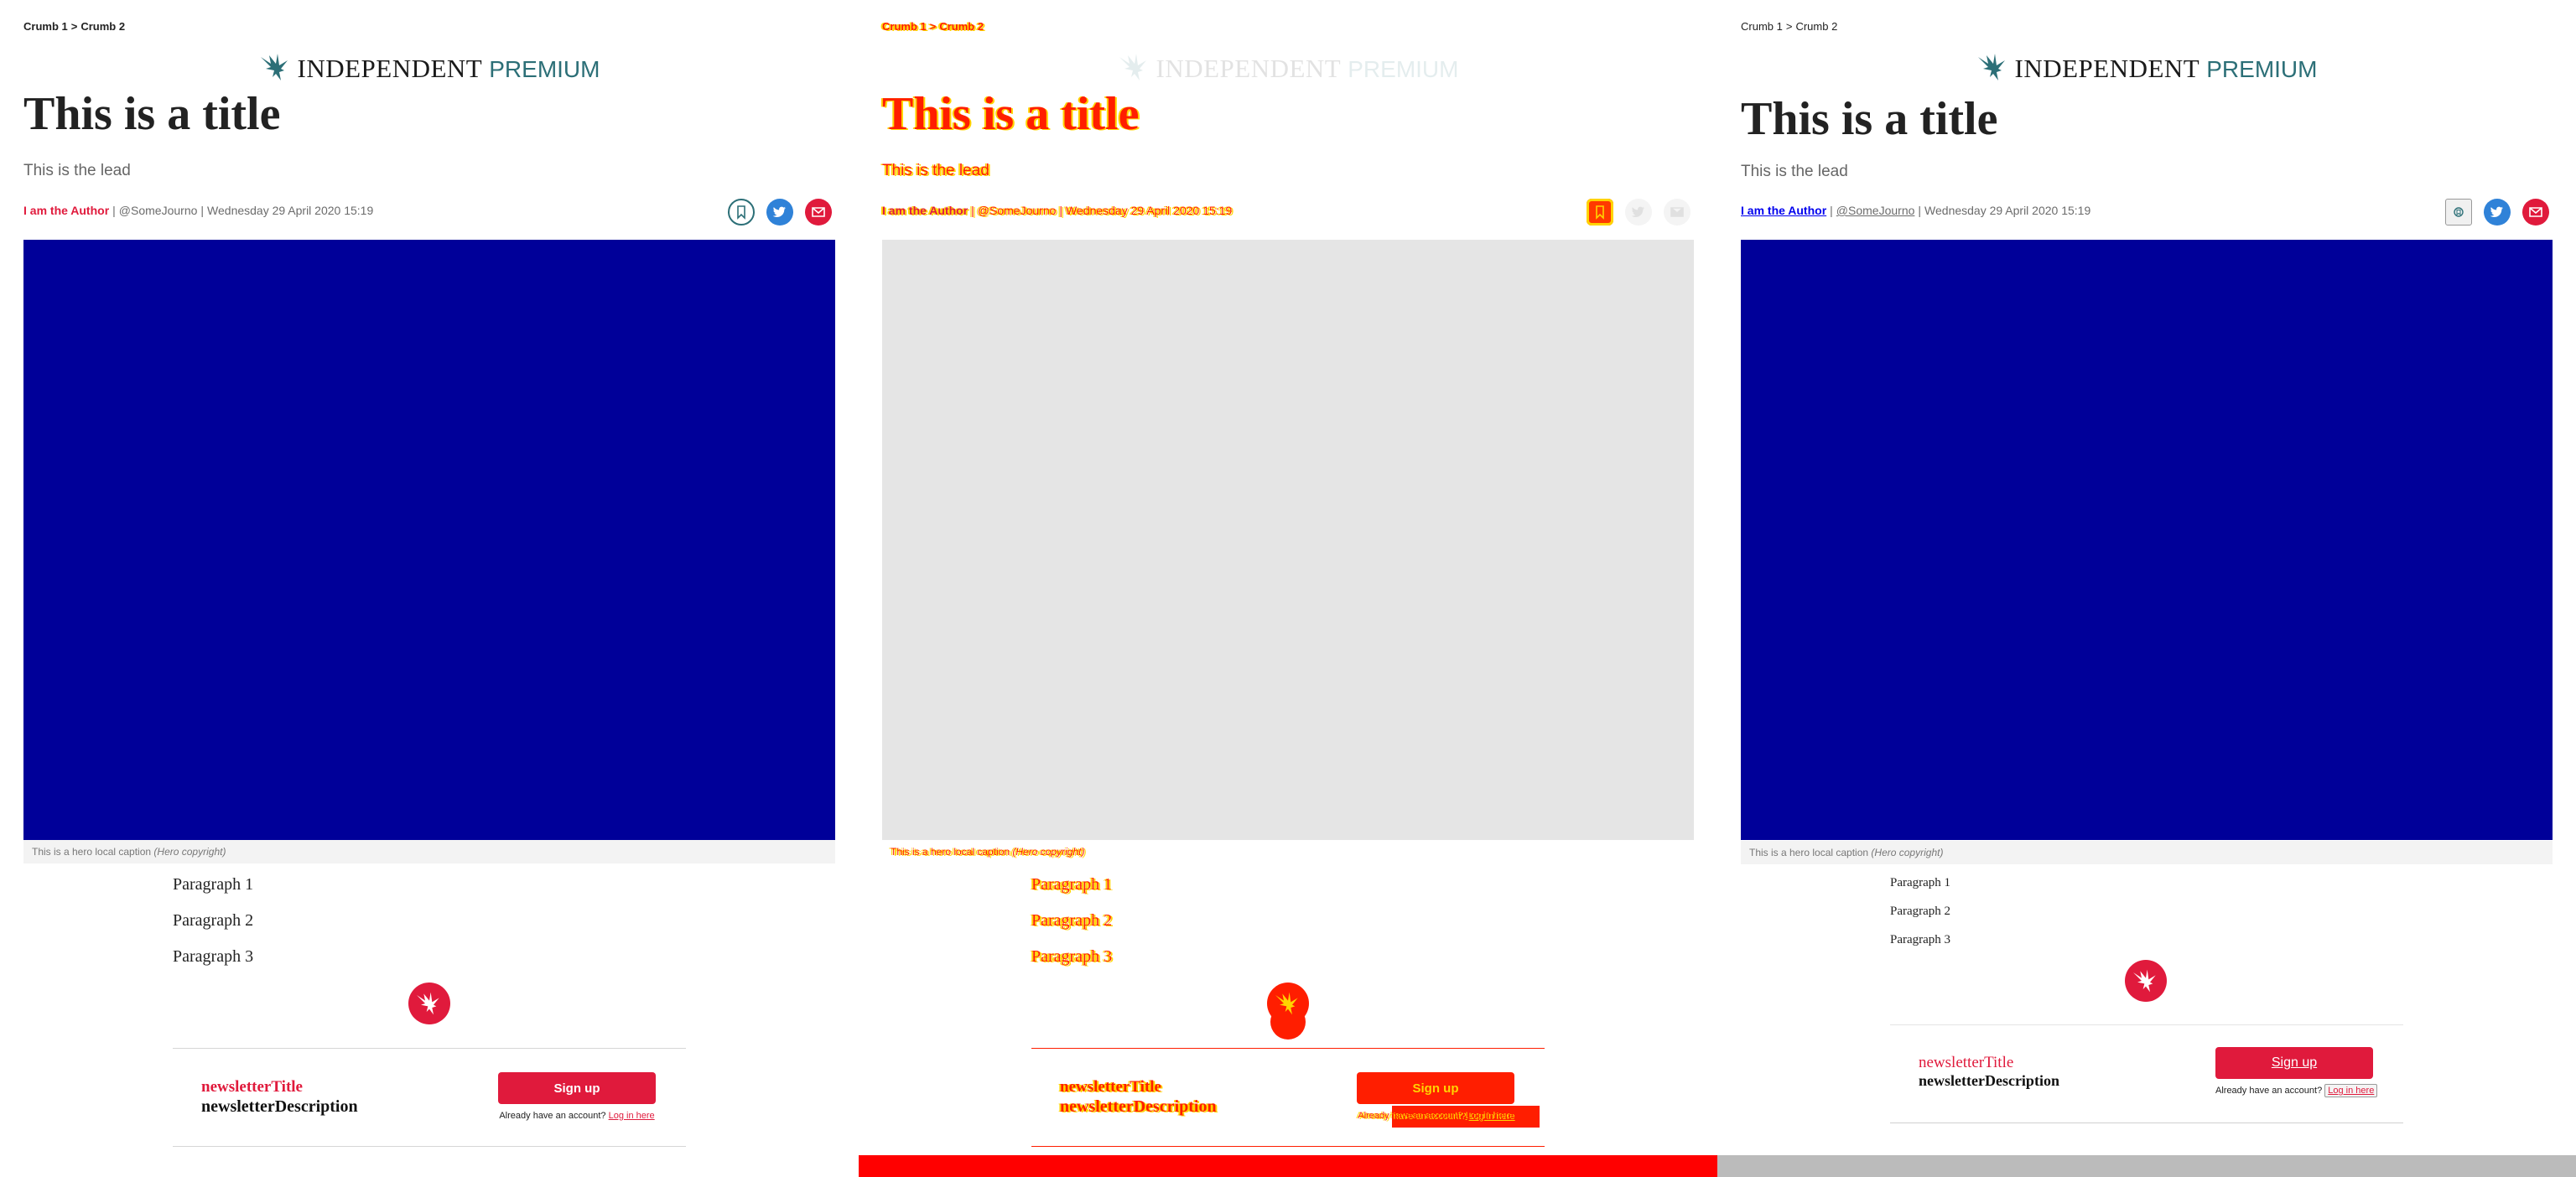 The height and width of the screenshot is (1177, 2576). Describe the element at coordinates (1288, 1166) in the screenshot. I see `diff-progress-bar` at that location.